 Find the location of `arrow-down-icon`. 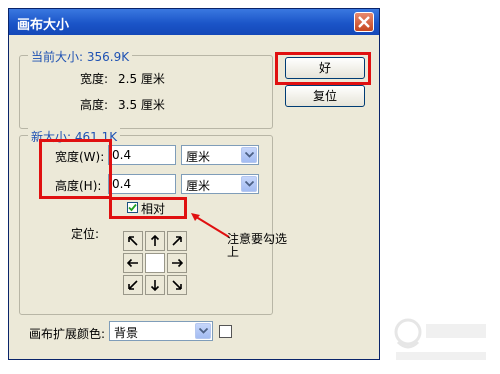

arrow-down-icon is located at coordinates (155, 285).